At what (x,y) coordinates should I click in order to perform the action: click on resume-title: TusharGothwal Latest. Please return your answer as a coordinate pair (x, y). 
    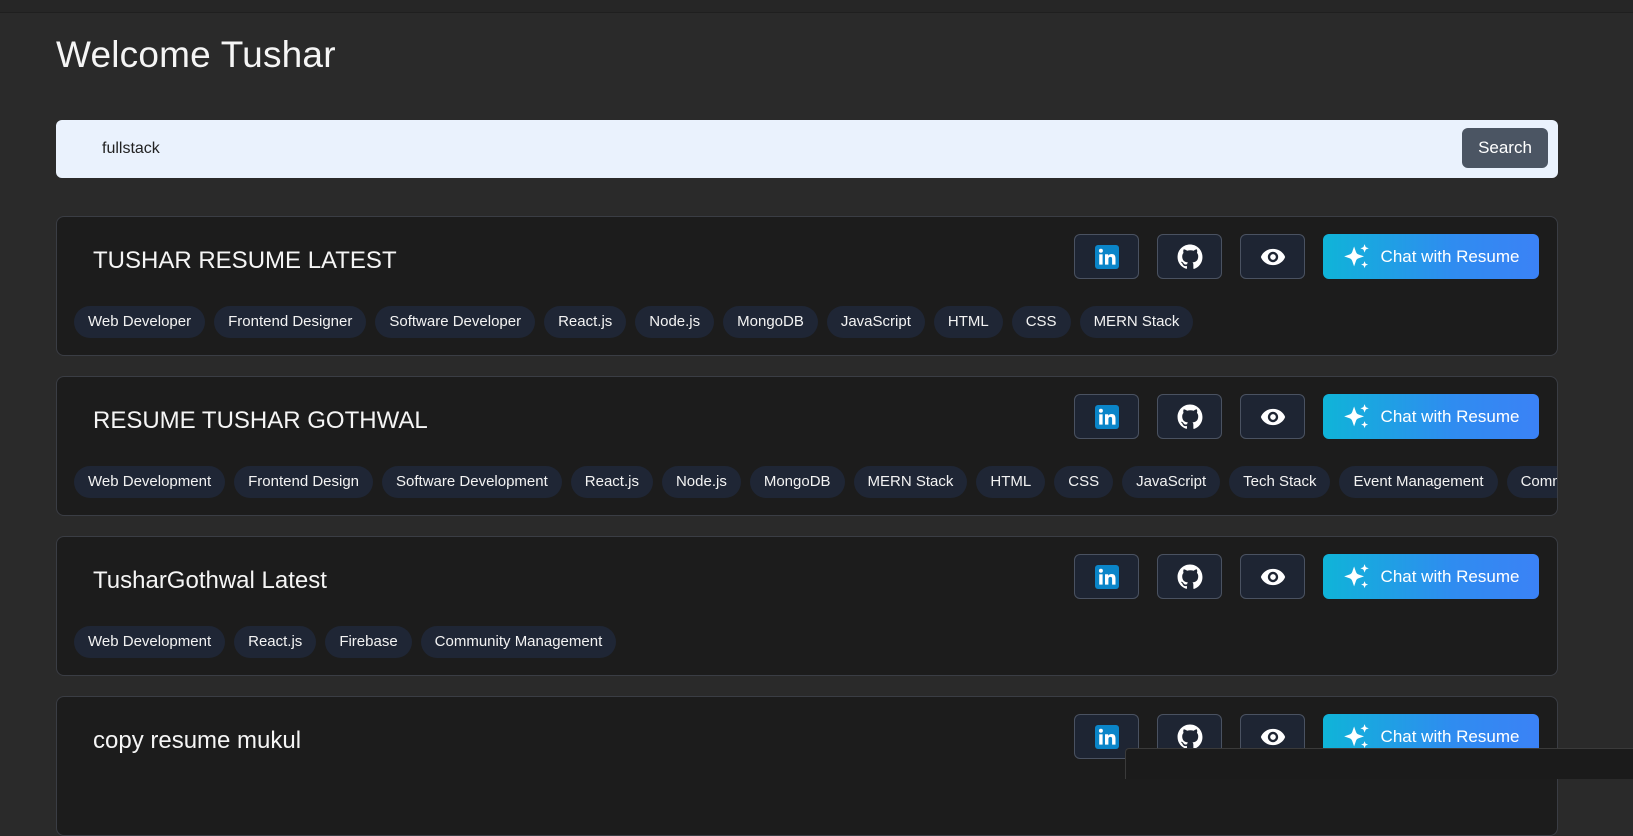
    Looking at the image, I should click on (210, 580).